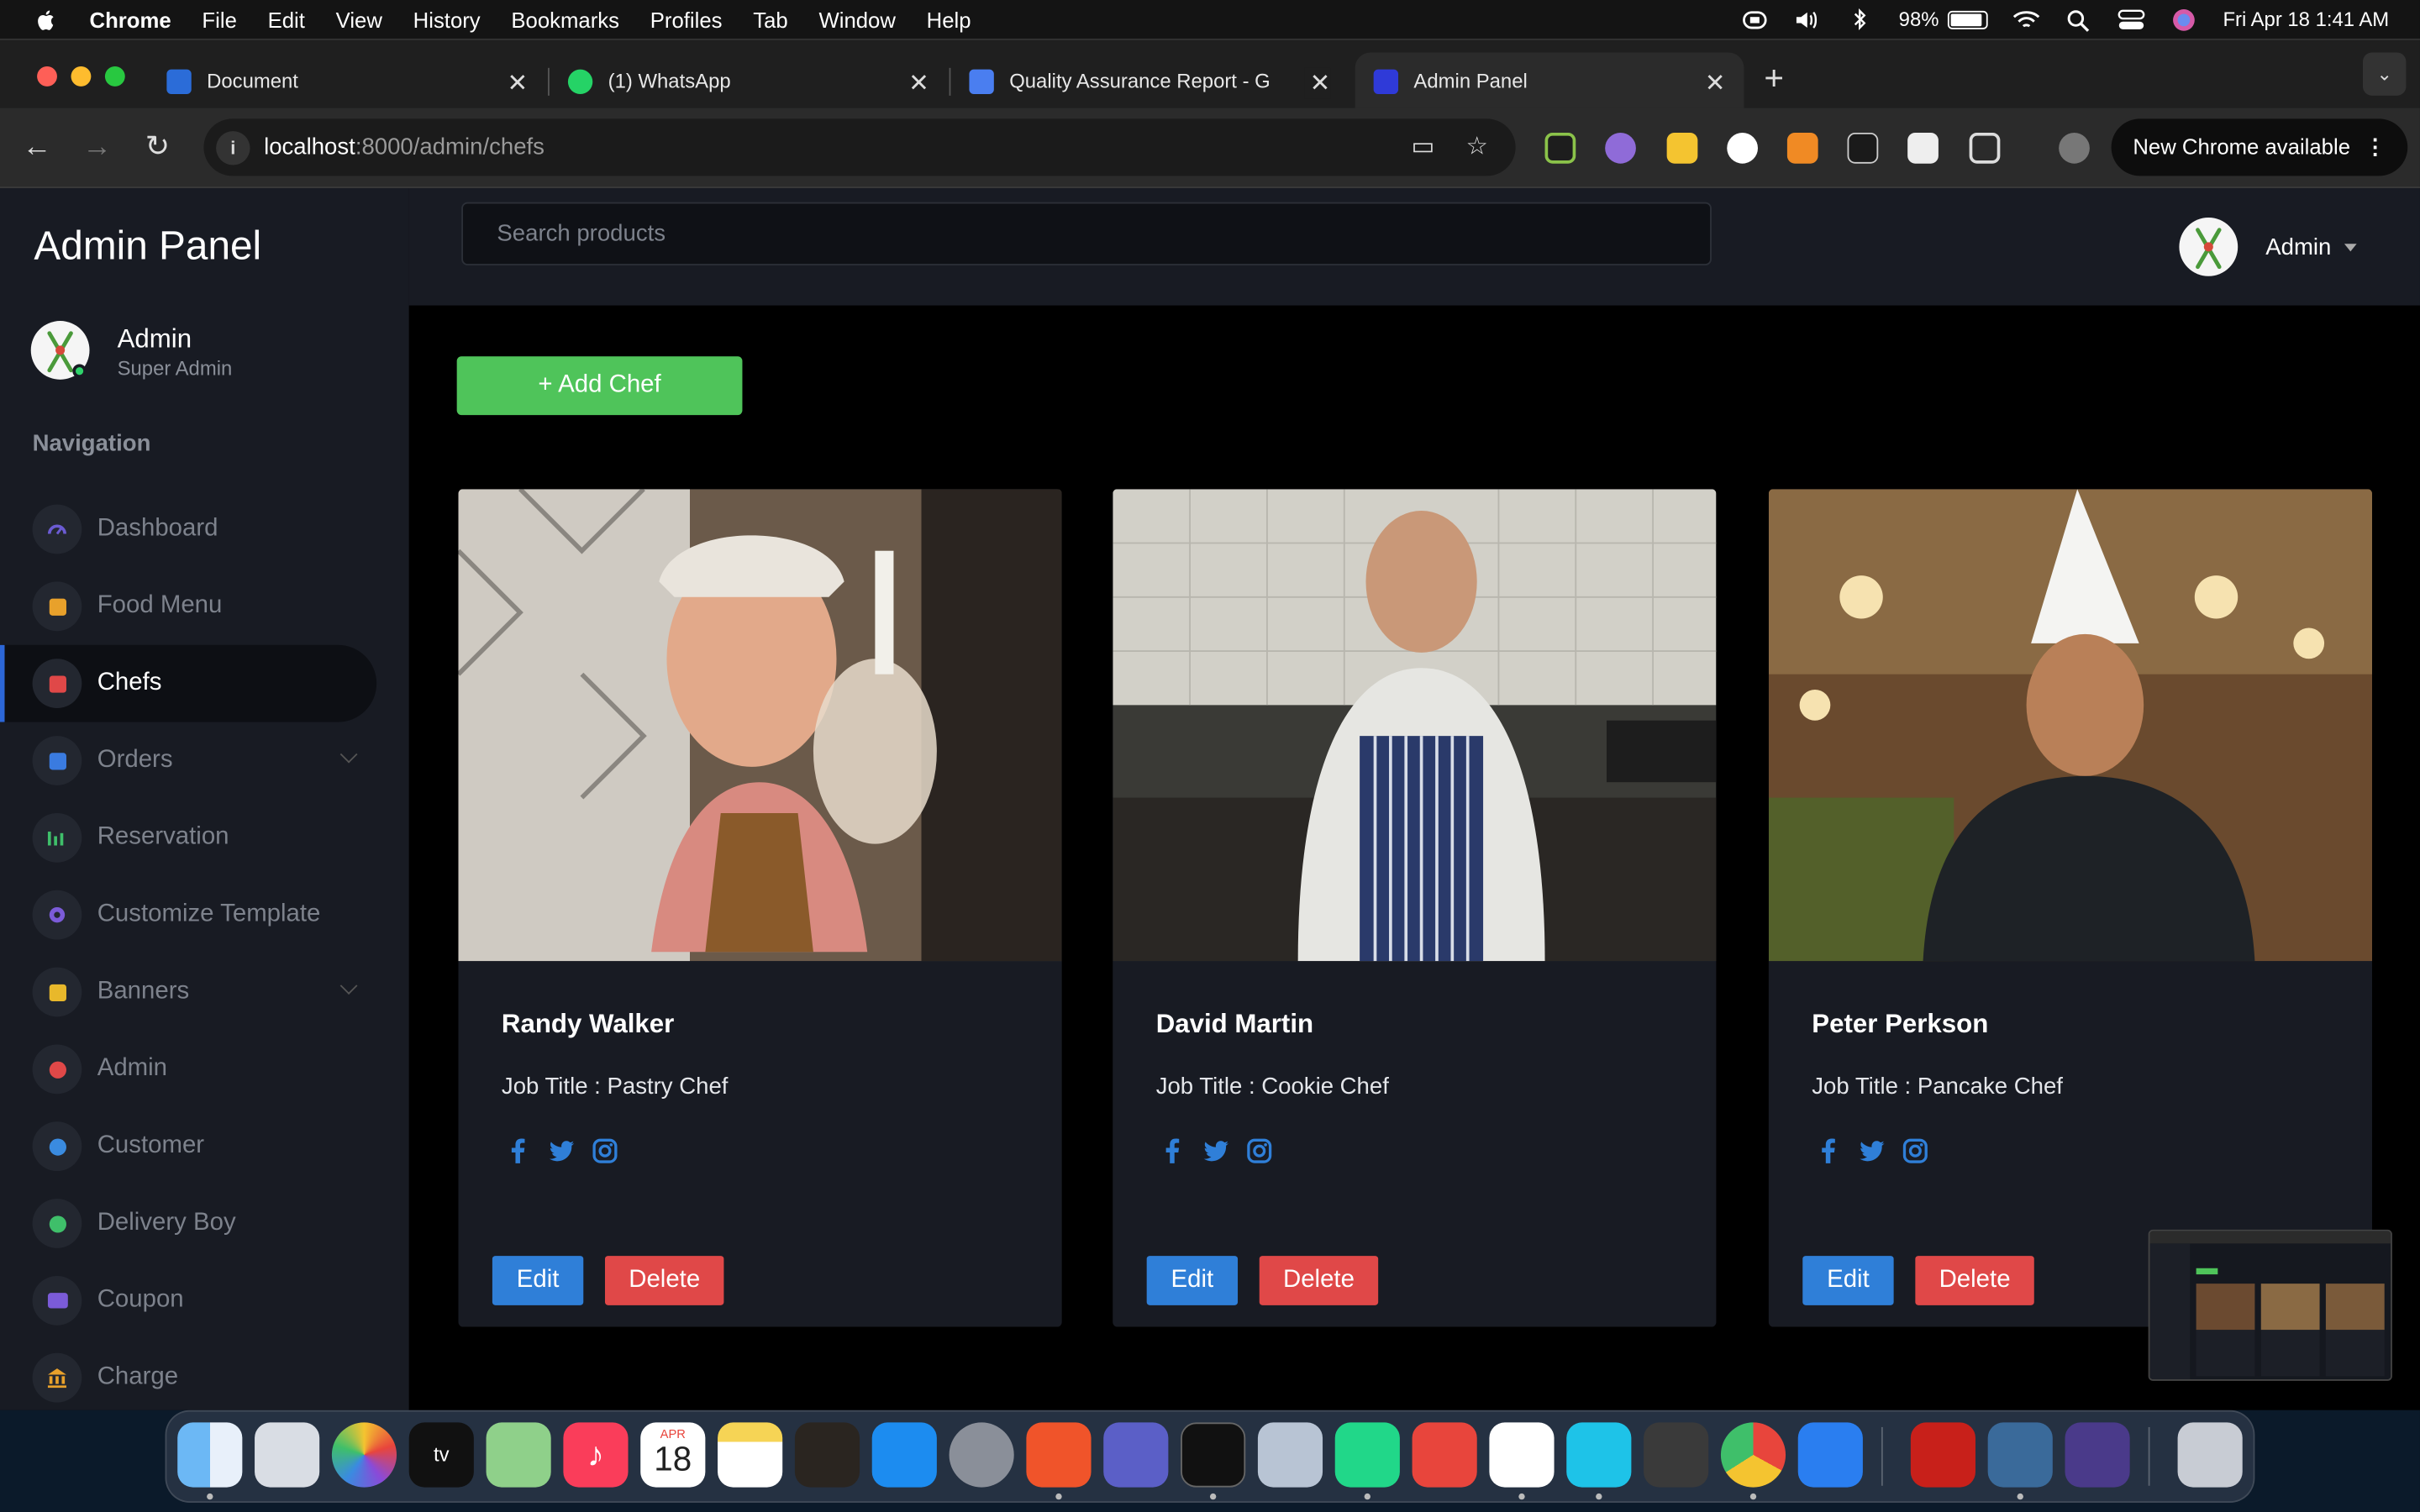  What do you see at coordinates (1136, 1455) in the screenshot?
I see `teams-icon` at bounding box center [1136, 1455].